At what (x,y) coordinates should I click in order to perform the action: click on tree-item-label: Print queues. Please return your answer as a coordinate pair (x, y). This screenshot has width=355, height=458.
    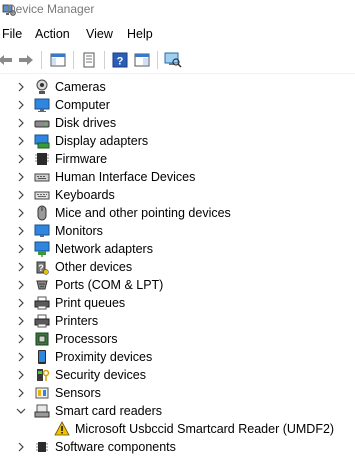
    Looking at the image, I should click on (90, 303).